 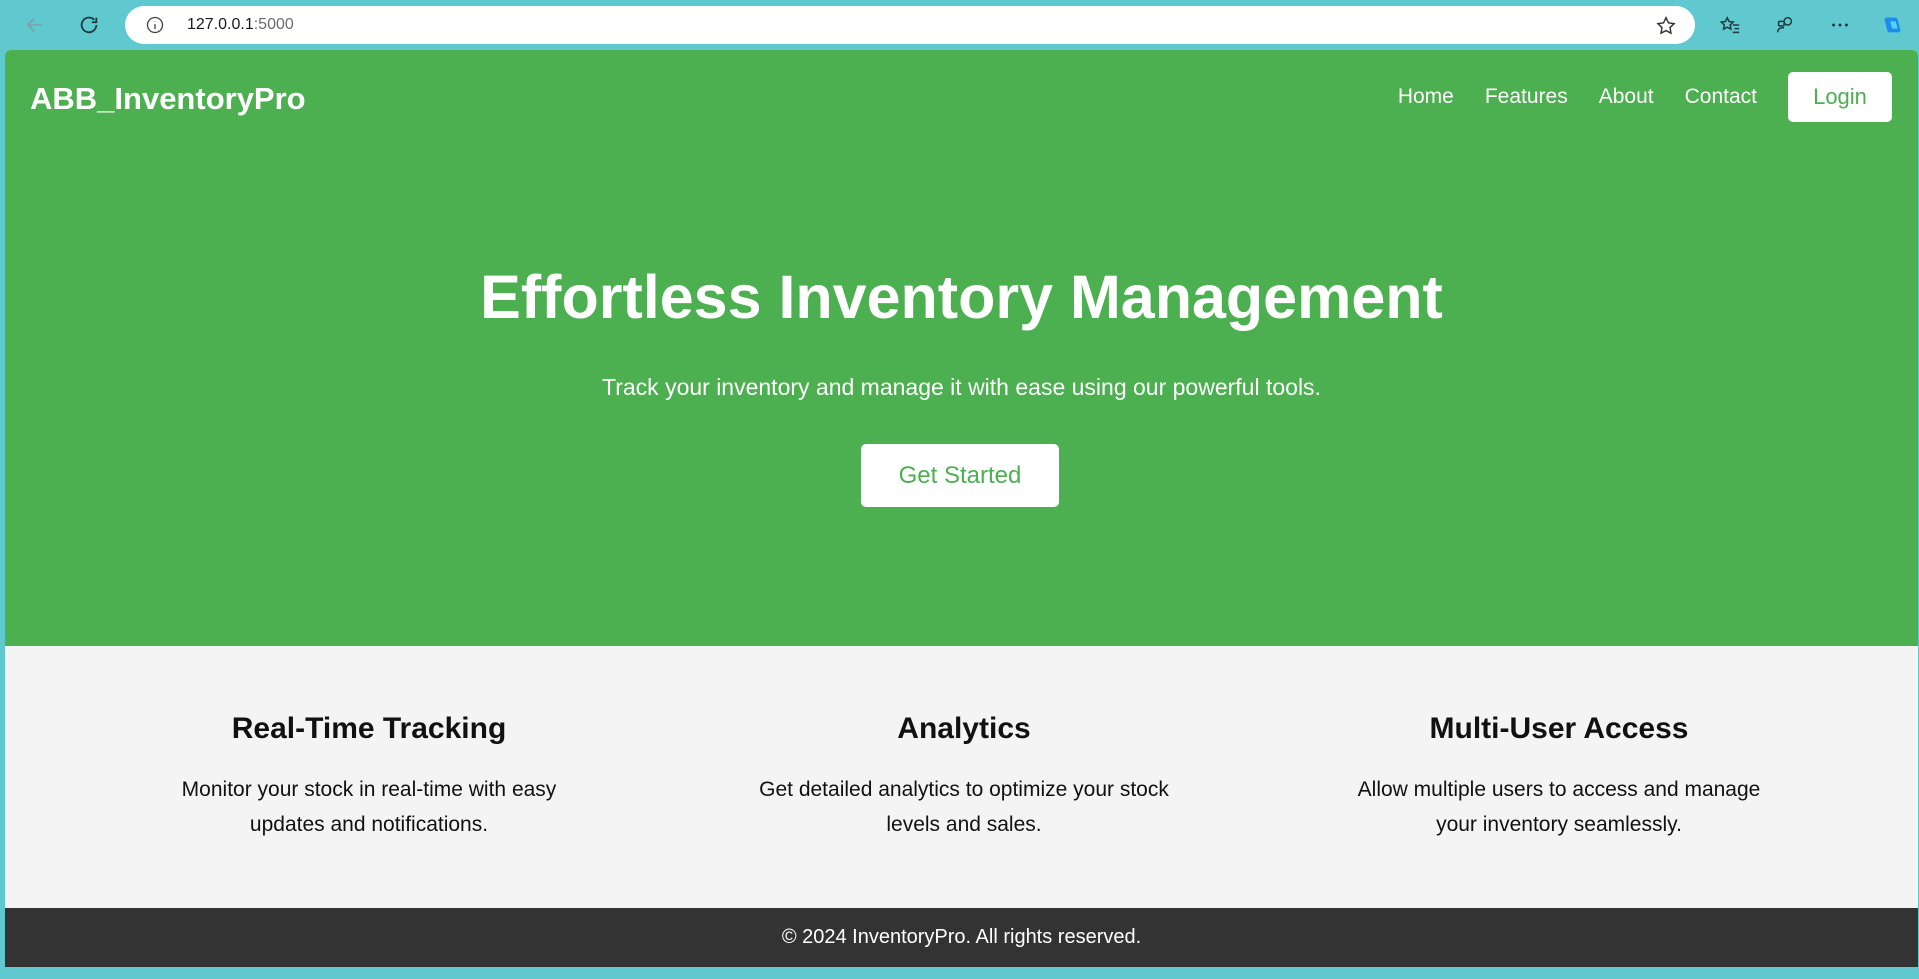 What do you see at coordinates (220, 24) in the screenshot?
I see `url-host: 127.0.0.1` at bounding box center [220, 24].